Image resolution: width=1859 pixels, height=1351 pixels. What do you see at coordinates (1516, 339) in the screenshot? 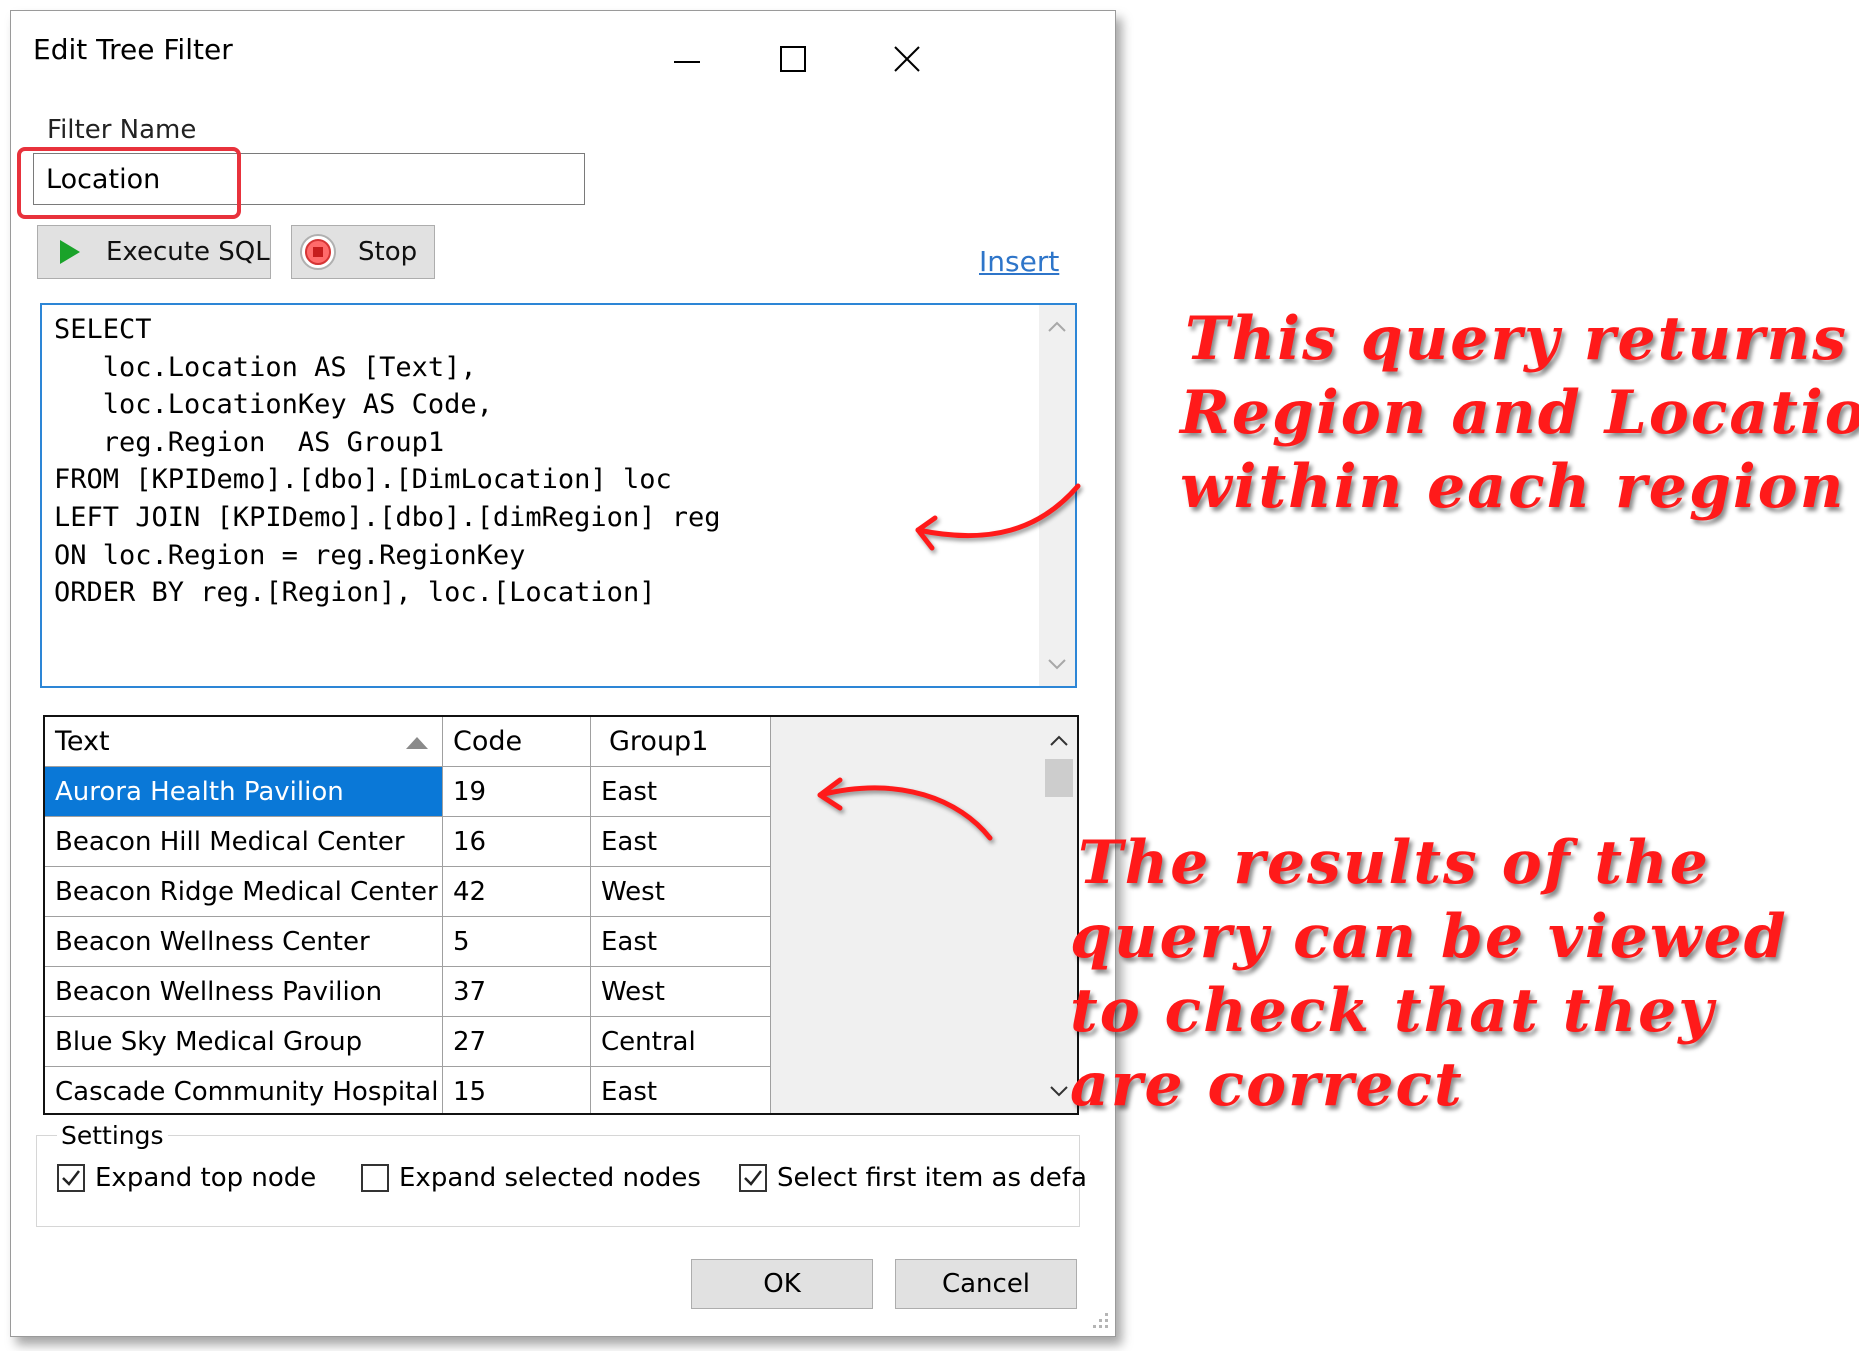
I see `annotation-query-line-1: This query returns` at bounding box center [1516, 339].